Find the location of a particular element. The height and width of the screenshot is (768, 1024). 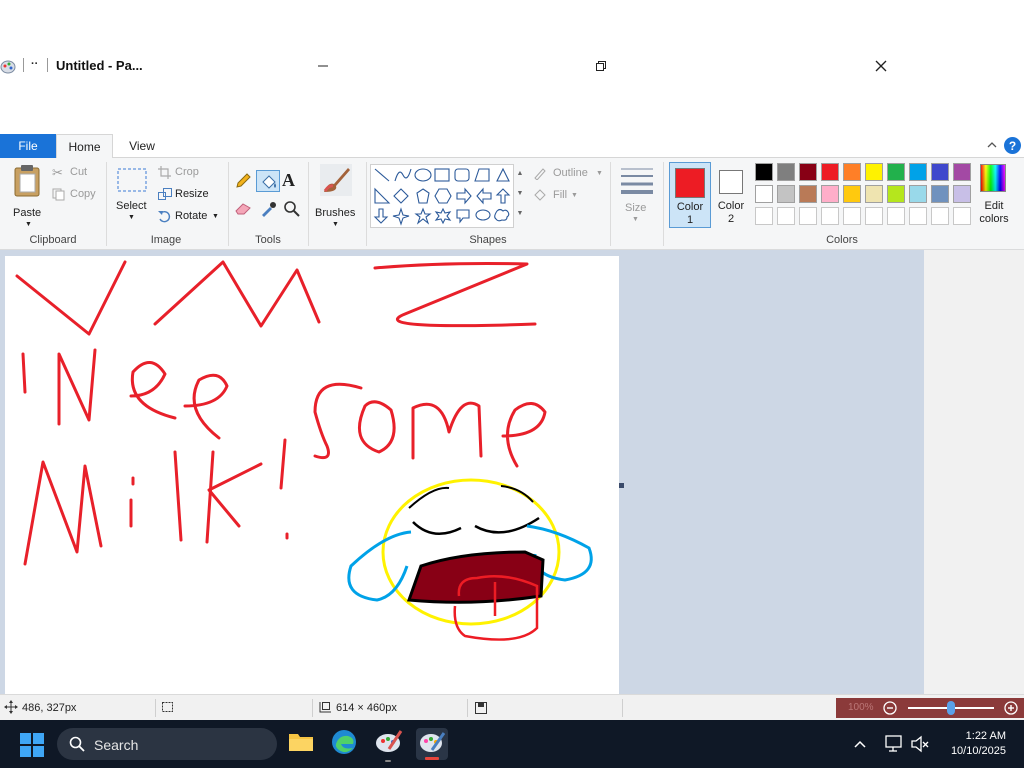

paint-app-icon is located at coordinates (8, 66).